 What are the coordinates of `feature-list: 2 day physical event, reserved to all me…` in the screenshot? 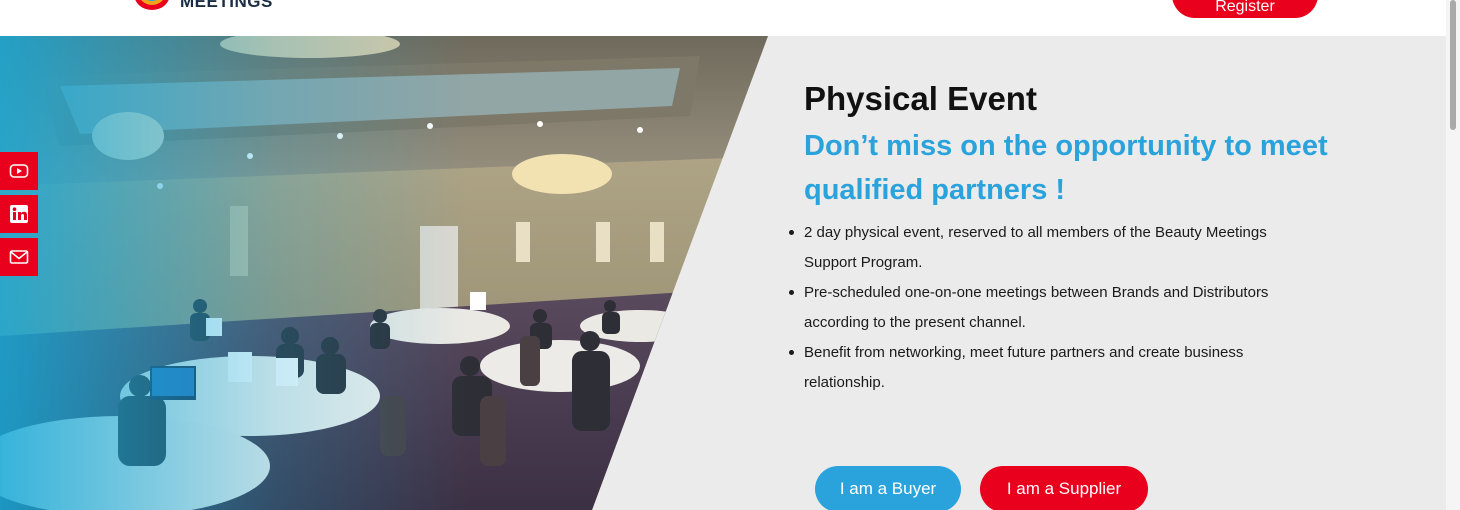 It's located at (1036, 308).